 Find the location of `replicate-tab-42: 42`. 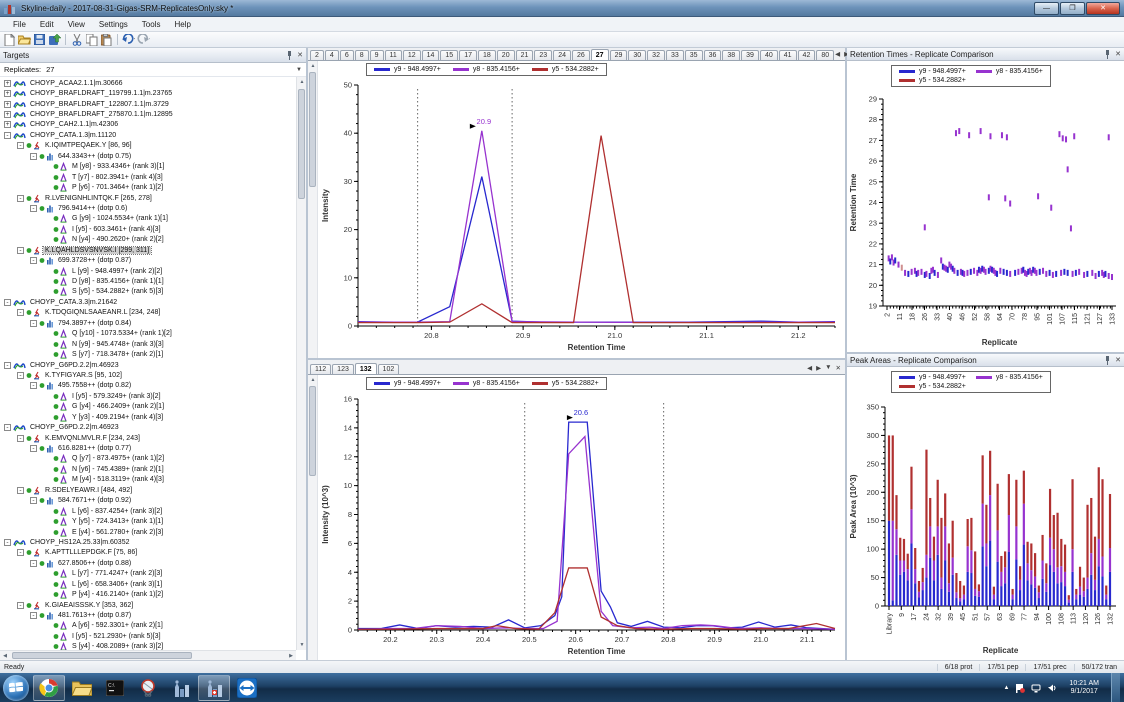

replicate-tab-42: 42 is located at coordinates (806, 55).